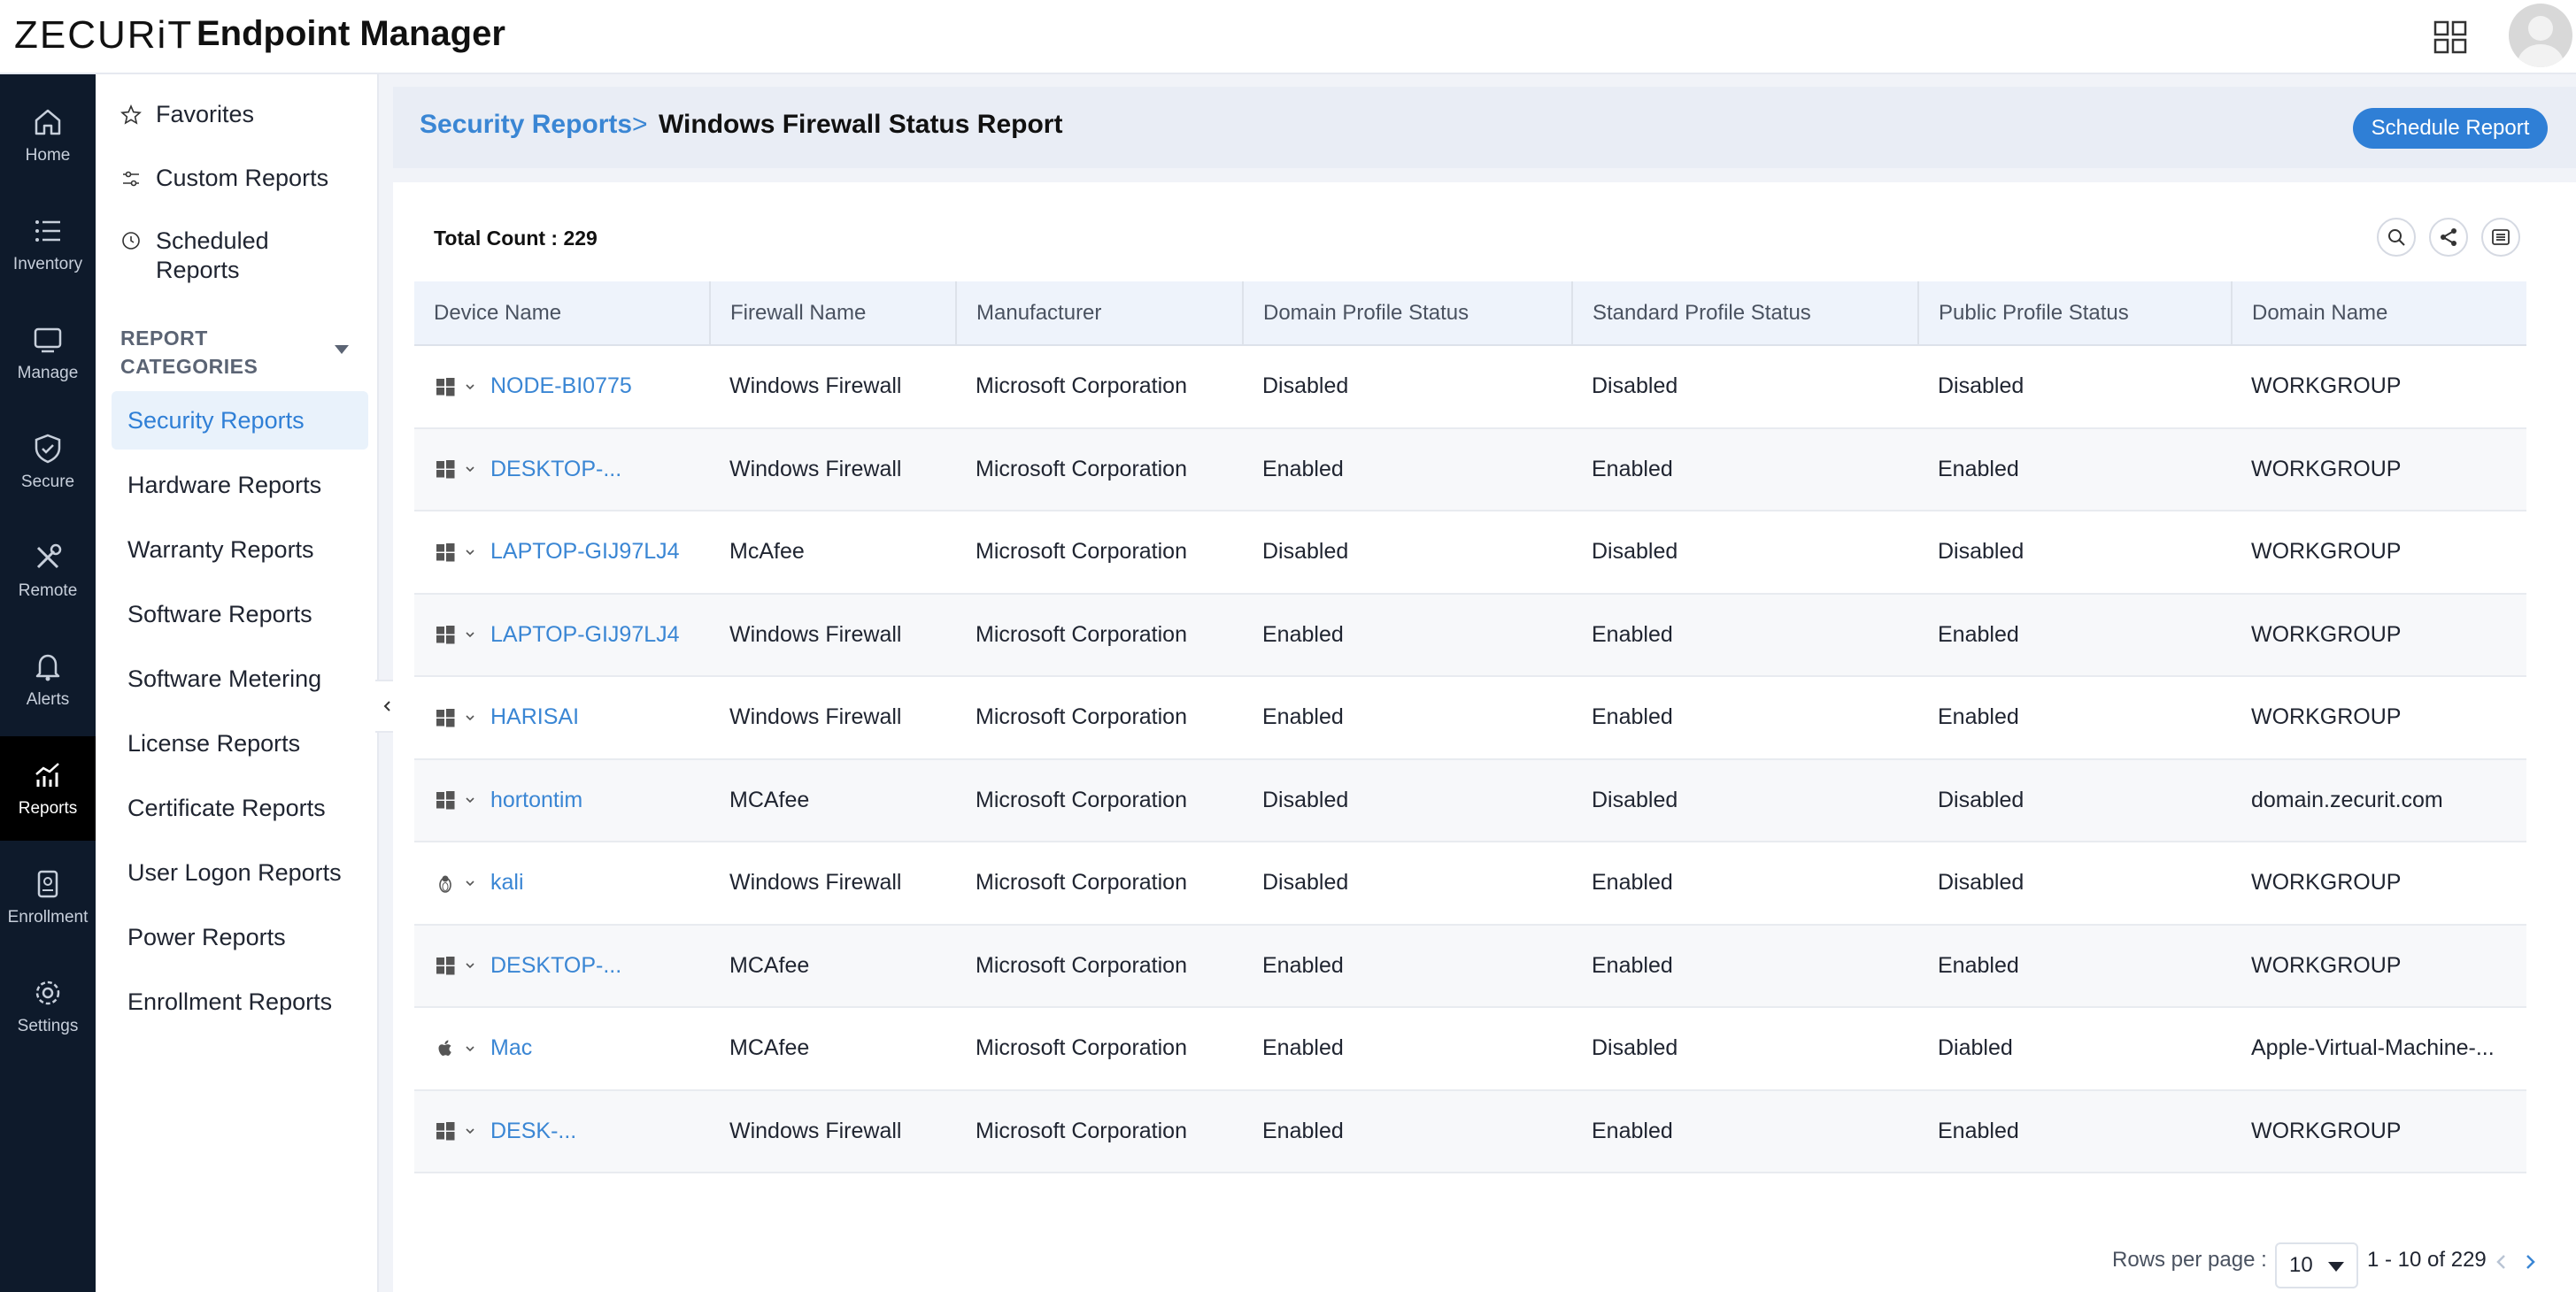 The image size is (2576, 1292). Describe the element at coordinates (48, 244) in the screenshot. I see `nav-inventory: Inventory` at that location.